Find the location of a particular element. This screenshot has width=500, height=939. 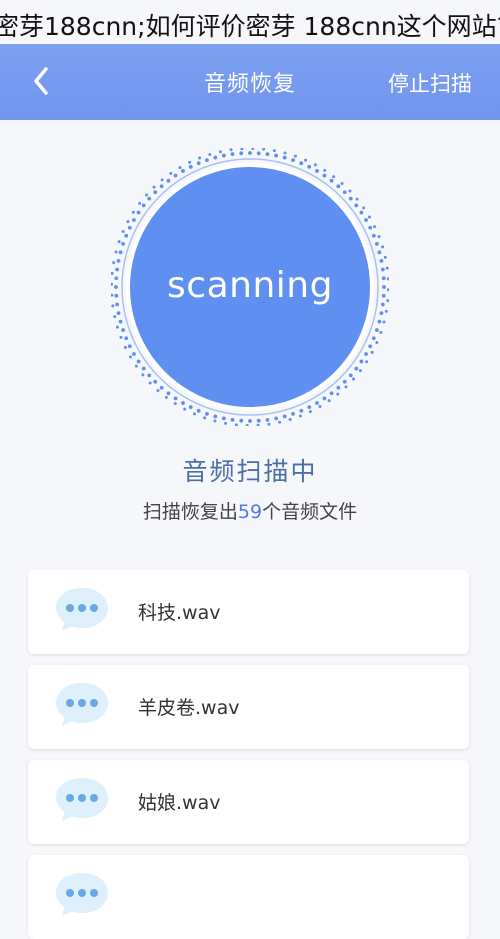

file-list-item: 姑娘.wav is located at coordinates (248, 802).